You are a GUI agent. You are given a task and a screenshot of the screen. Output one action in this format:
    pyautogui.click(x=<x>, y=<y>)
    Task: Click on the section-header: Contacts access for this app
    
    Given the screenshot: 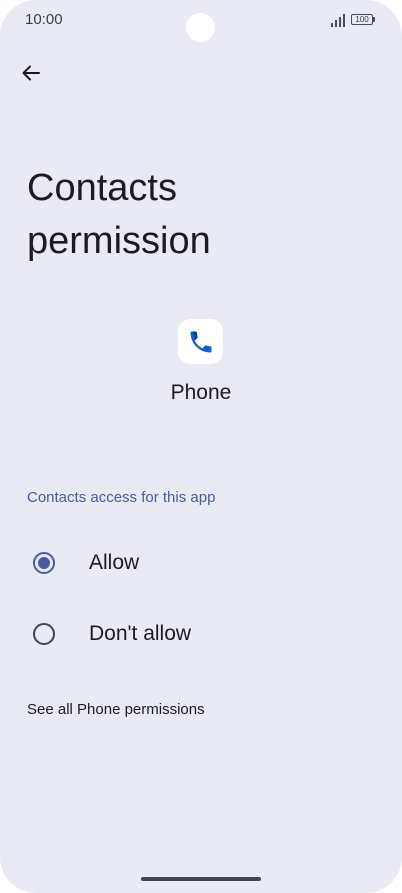 What is the action you would take?
    pyautogui.click(x=121, y=497)
    